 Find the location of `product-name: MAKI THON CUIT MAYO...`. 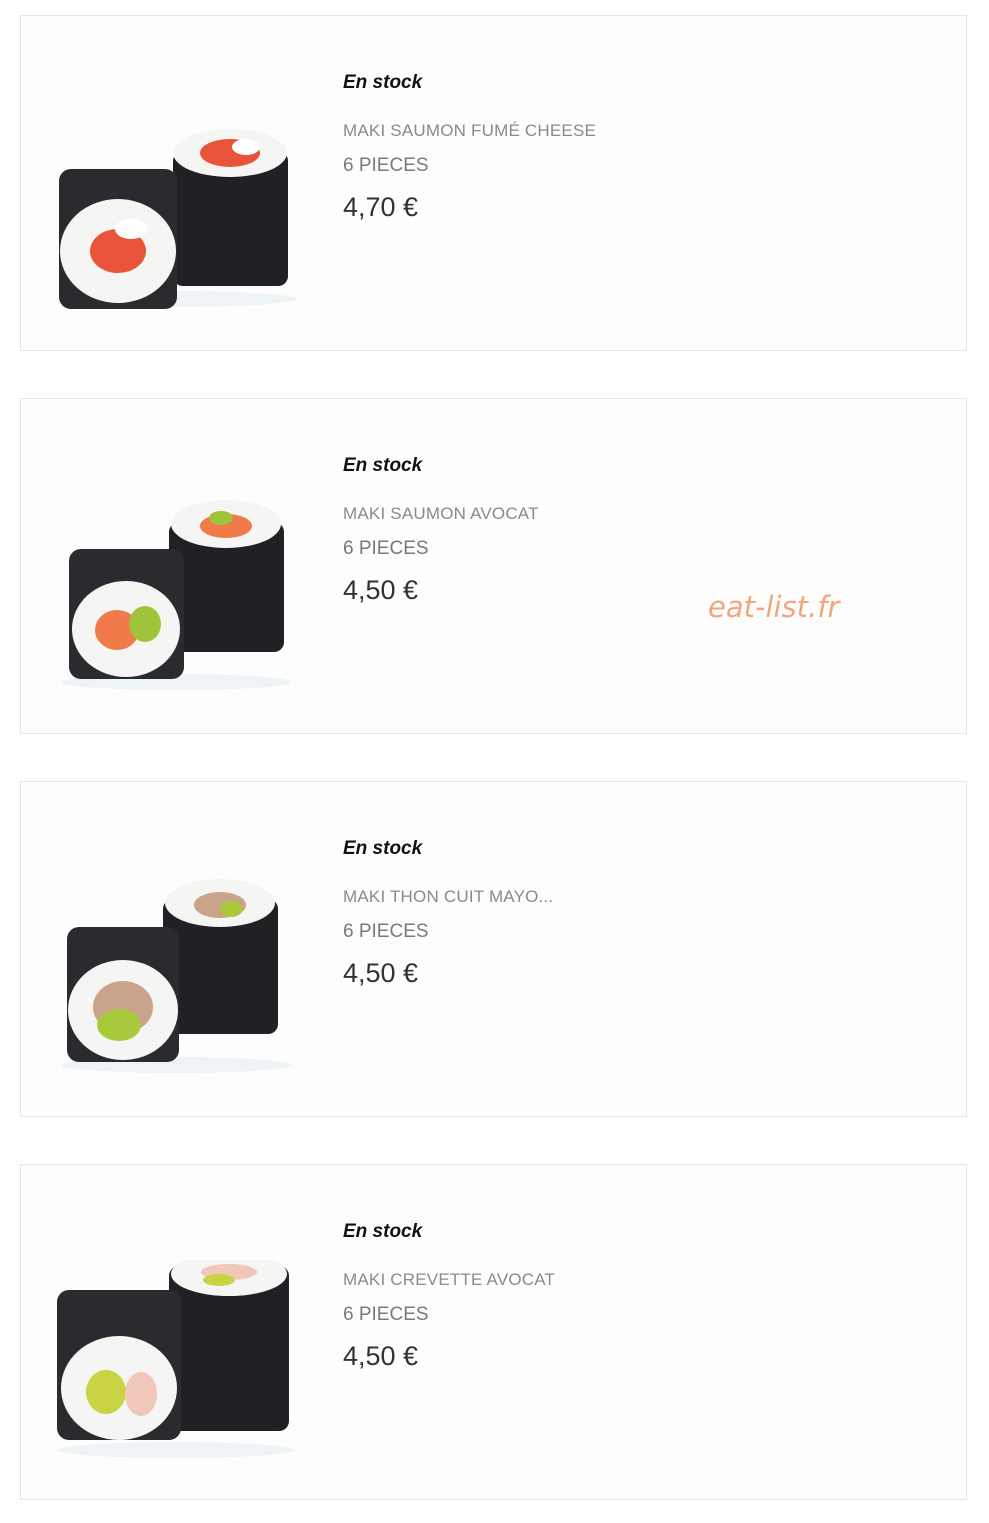

product-name: MAKI THON CUIT MAYO... is located at coordinates (448, 897).